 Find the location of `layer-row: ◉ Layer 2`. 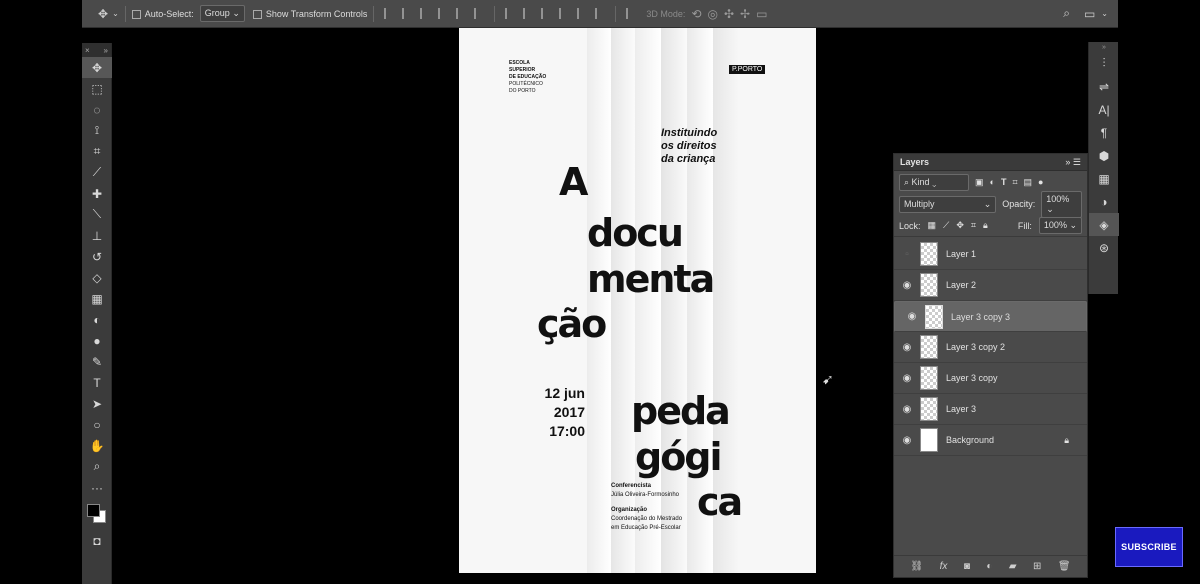

layer-row: ◉ Layer 2 is located at coordinates (990, 285).